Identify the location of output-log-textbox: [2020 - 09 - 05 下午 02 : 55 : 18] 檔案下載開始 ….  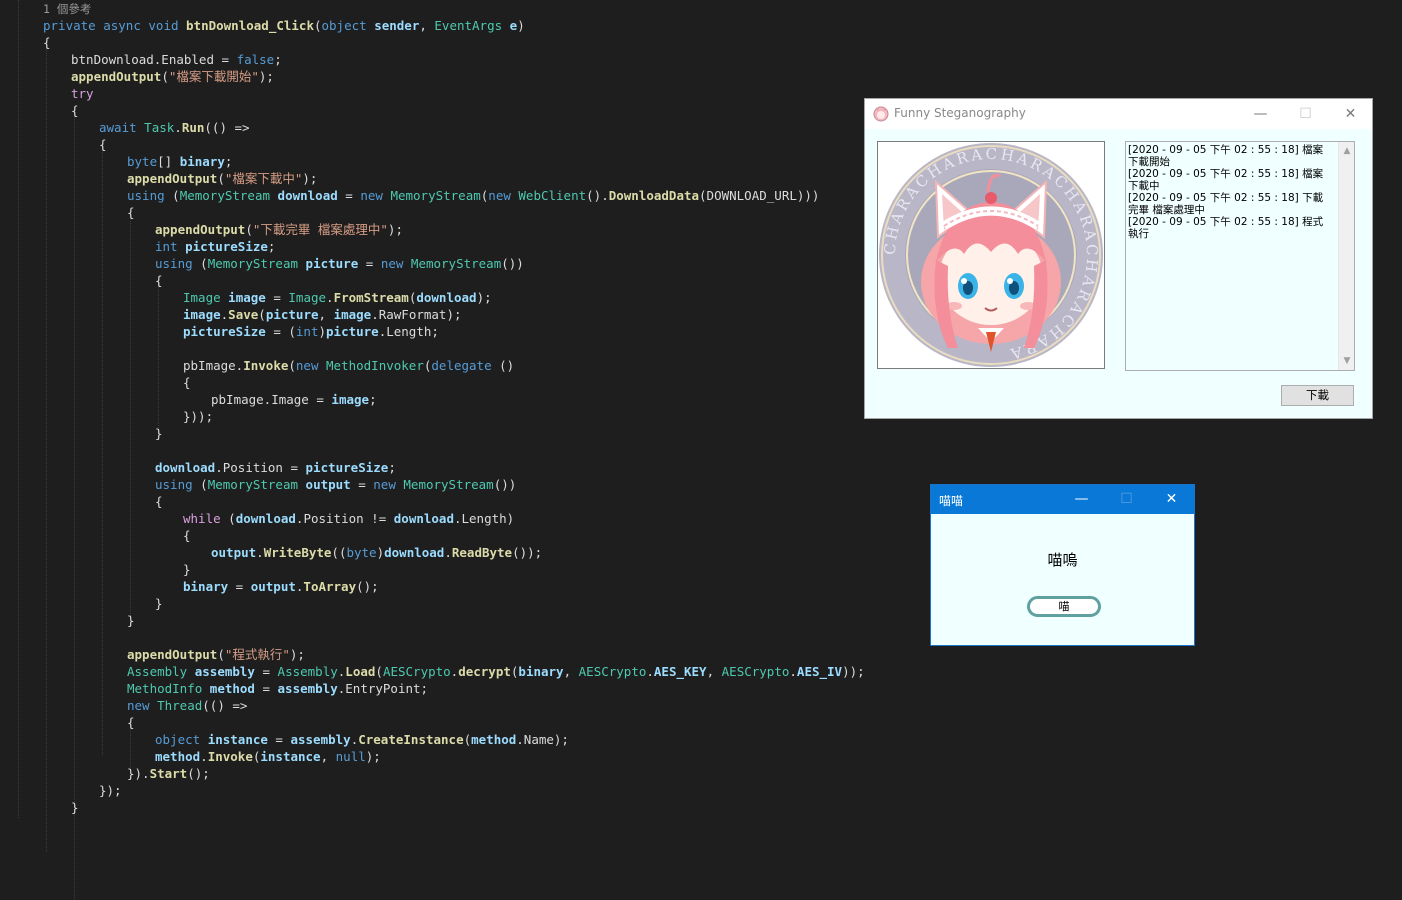
(1240, 256).